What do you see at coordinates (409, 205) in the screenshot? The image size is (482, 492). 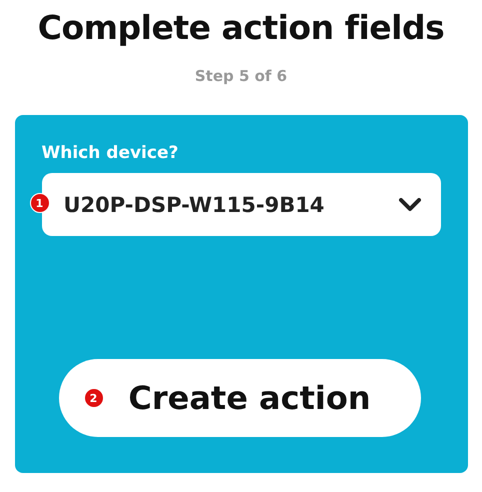 I see `chevron-down-icon` at bounding box center [409, 205].